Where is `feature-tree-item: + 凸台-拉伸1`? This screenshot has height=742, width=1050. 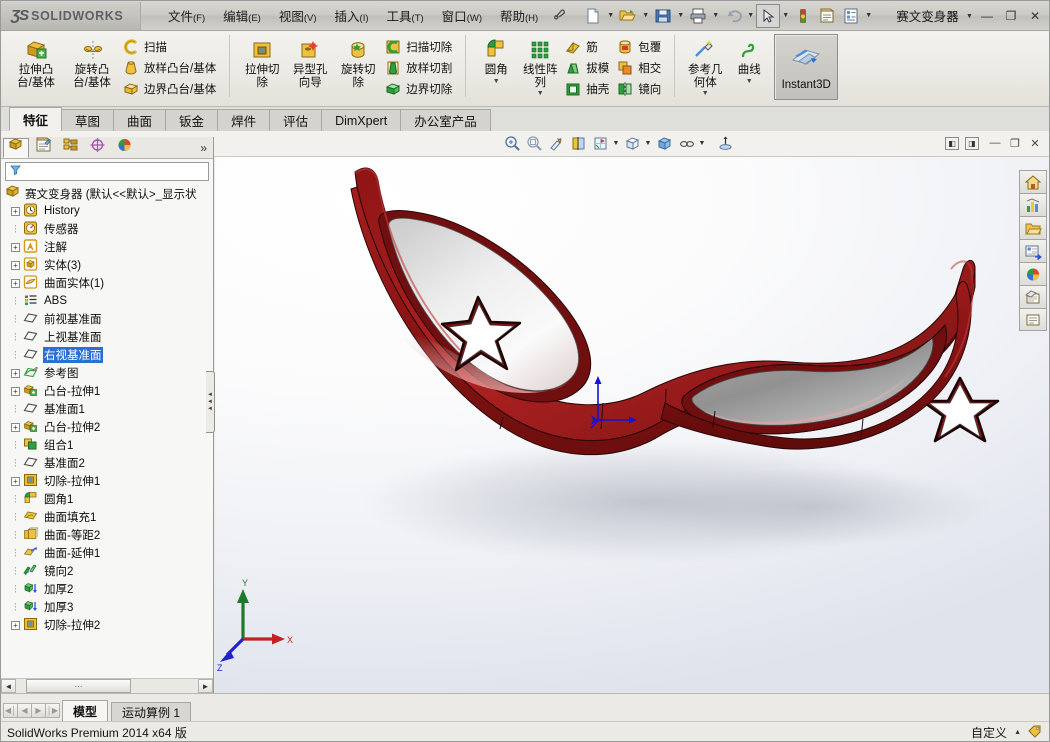
feature-tree-item: + 凸台-拉伸1 is located at coordinates (107, 391).